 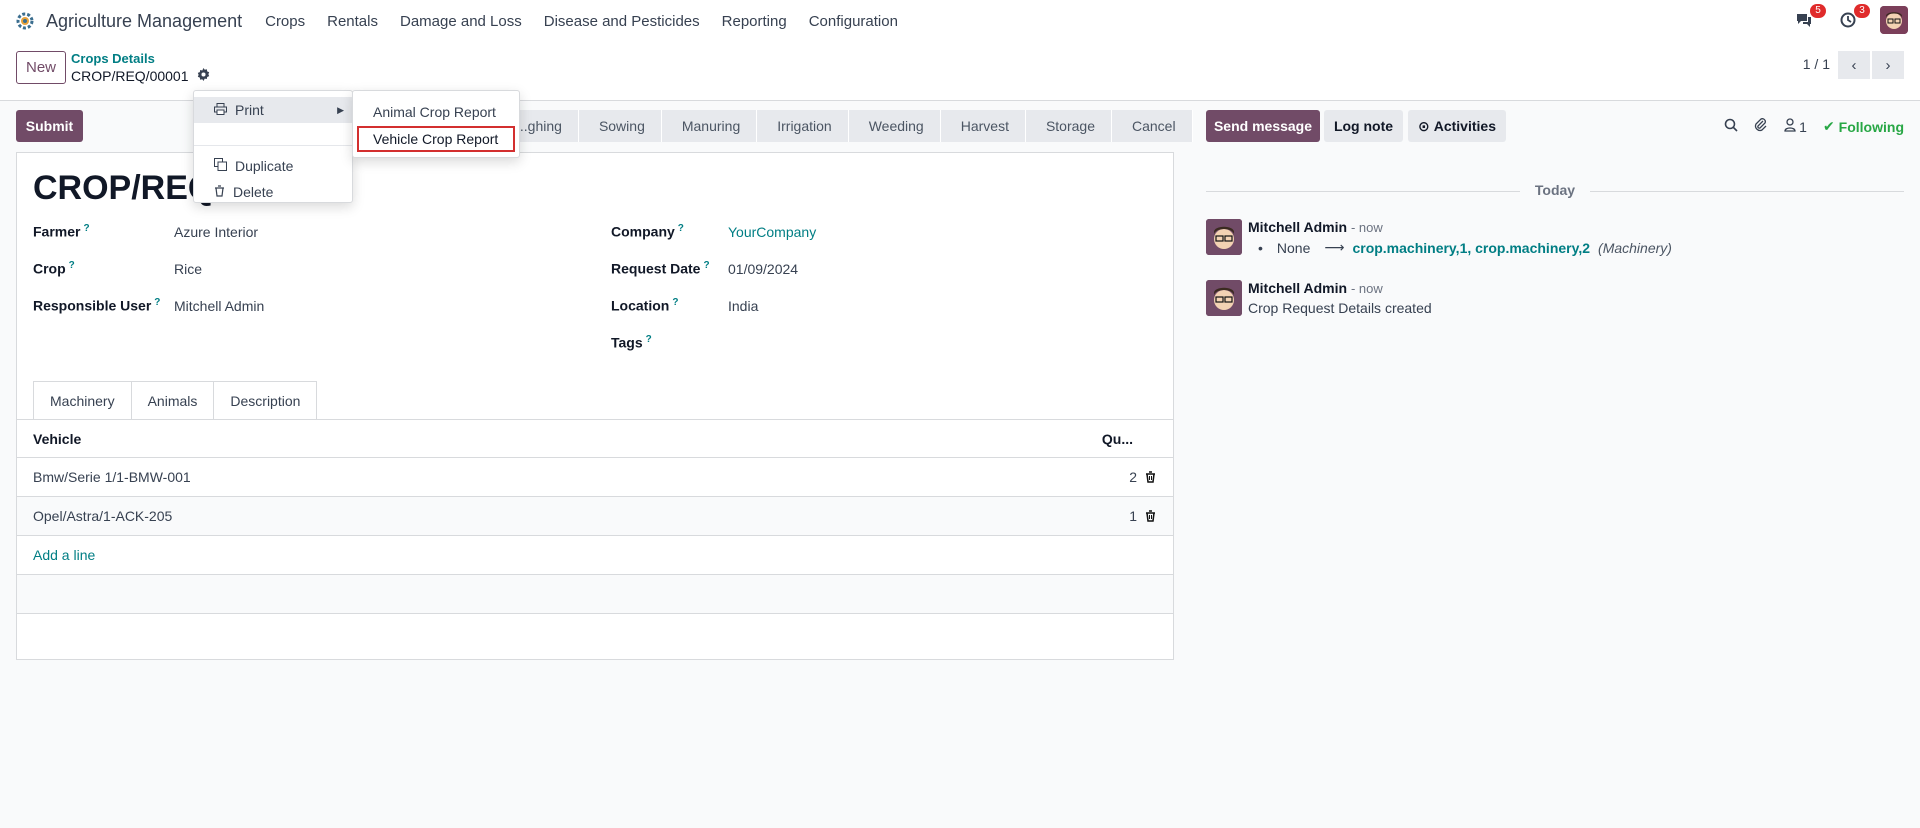 What do you see at coordinates (49, 126) in the screenshot?
I see `submit-button: Submit` at bounding box center [49, 126].